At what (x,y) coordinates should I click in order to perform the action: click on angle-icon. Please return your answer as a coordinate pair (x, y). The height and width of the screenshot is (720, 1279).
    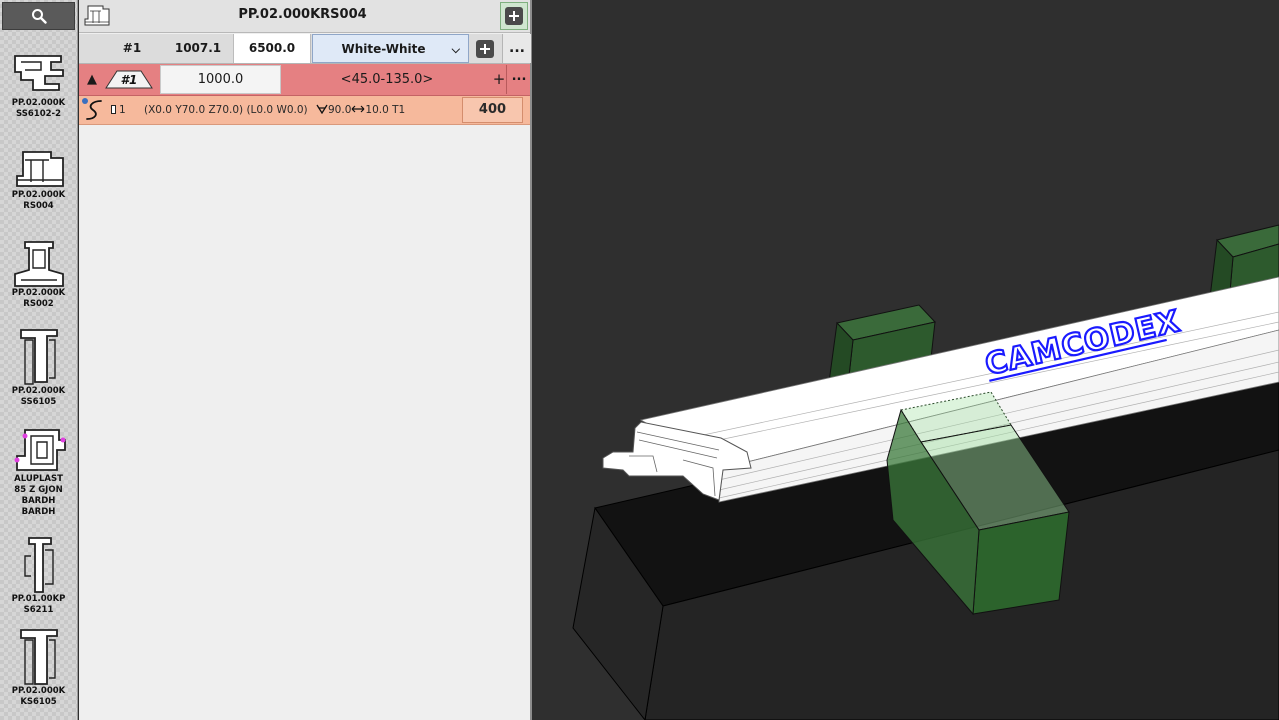
    Looking at the image, I should click on (322, 109).